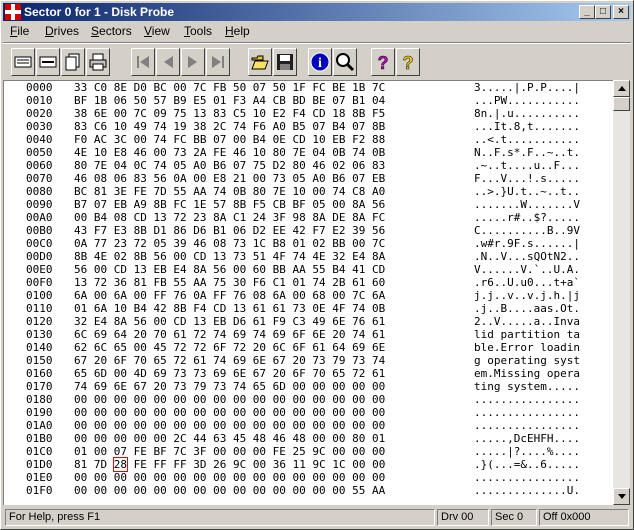 Image resolution: width=634 pixels, height=530 pixels. Describe the element at coordinates (143, 62) in the screenshot. I see `first-sector-button` at that location.